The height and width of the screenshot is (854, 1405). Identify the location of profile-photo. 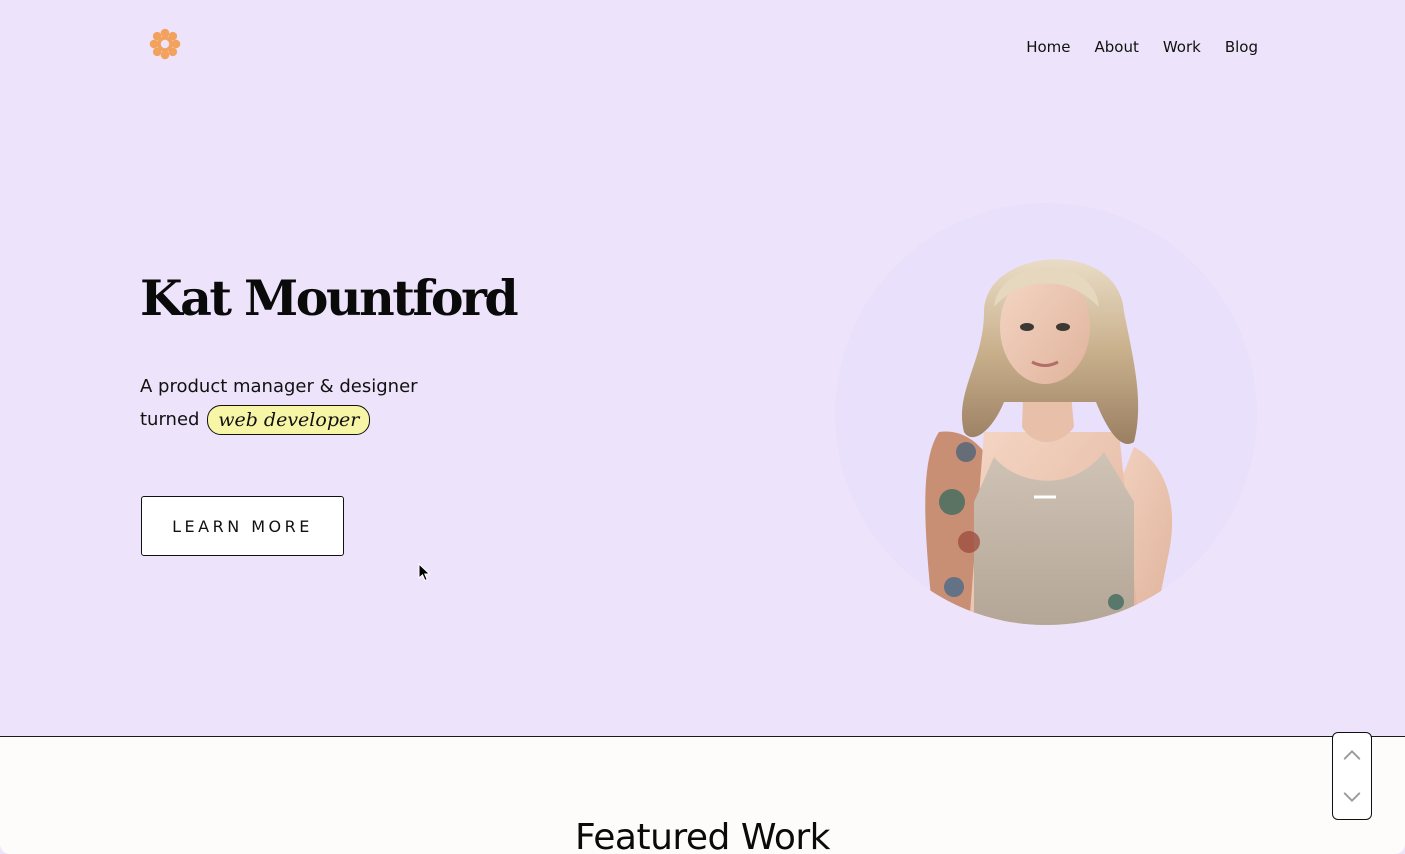
(1046, 414).